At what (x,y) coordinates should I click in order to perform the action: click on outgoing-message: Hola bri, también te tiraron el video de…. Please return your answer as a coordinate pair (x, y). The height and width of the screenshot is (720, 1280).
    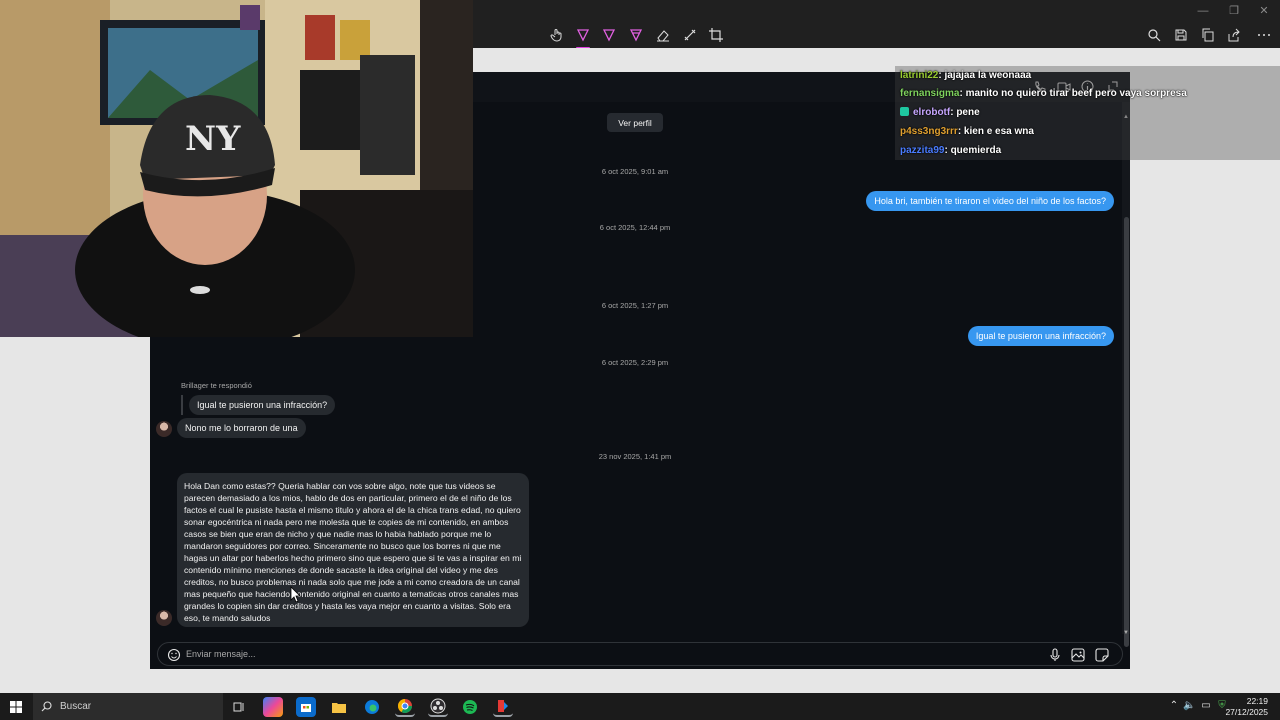
    Looking at the image, I should click on (990, 201).